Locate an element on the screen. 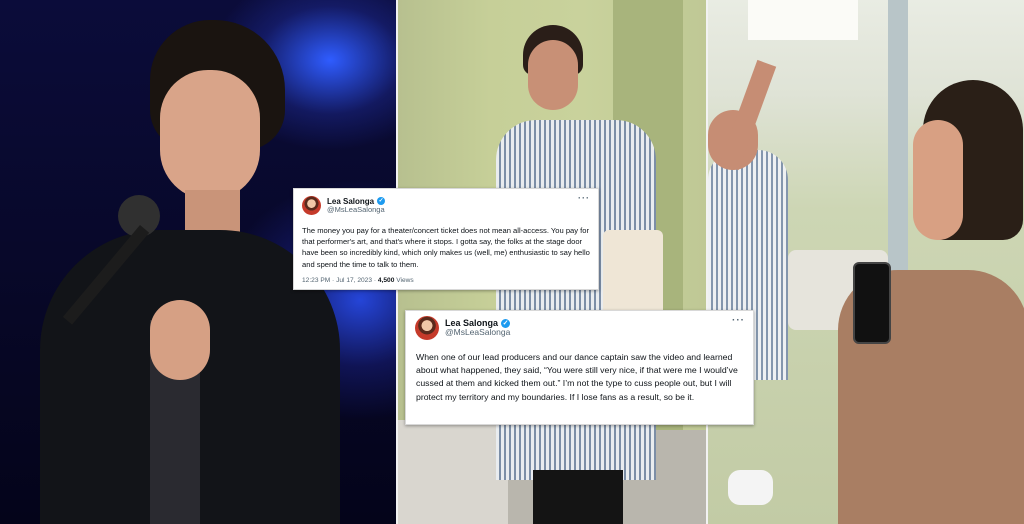 This screenshot has height=524, width=1024. tote-bag is located at coordinates (633, 275).